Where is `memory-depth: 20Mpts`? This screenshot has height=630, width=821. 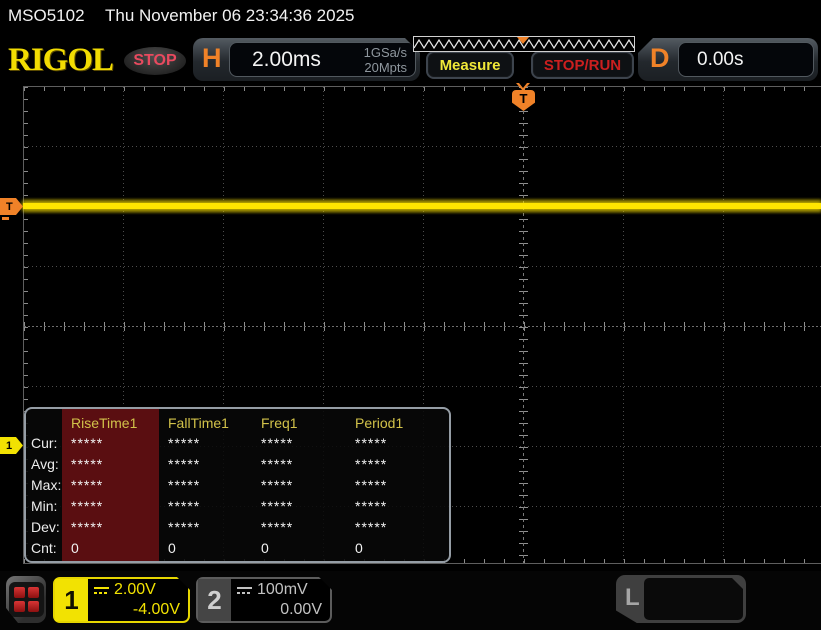
memory-depth: 20Mpts is located at coordinates (385, 67).